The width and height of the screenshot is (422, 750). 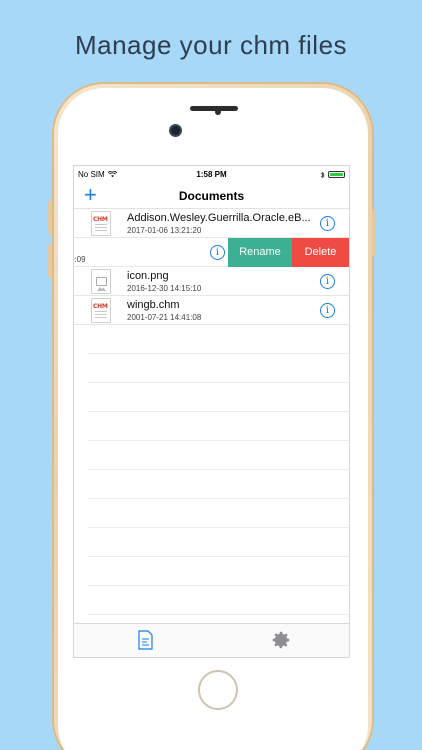 I want to click on file-name: icon.png, so click(x=148, y=276).